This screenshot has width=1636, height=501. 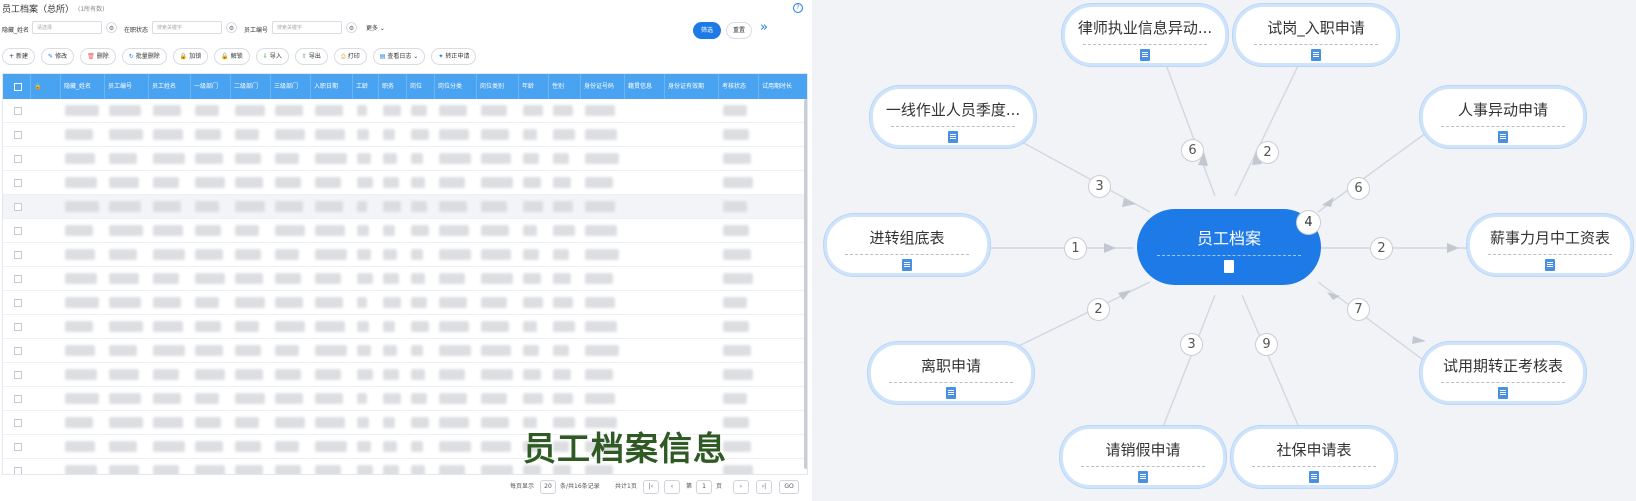 I want to click on node-personnel-change: 人事异动申请, so click(x=1503, y=117).